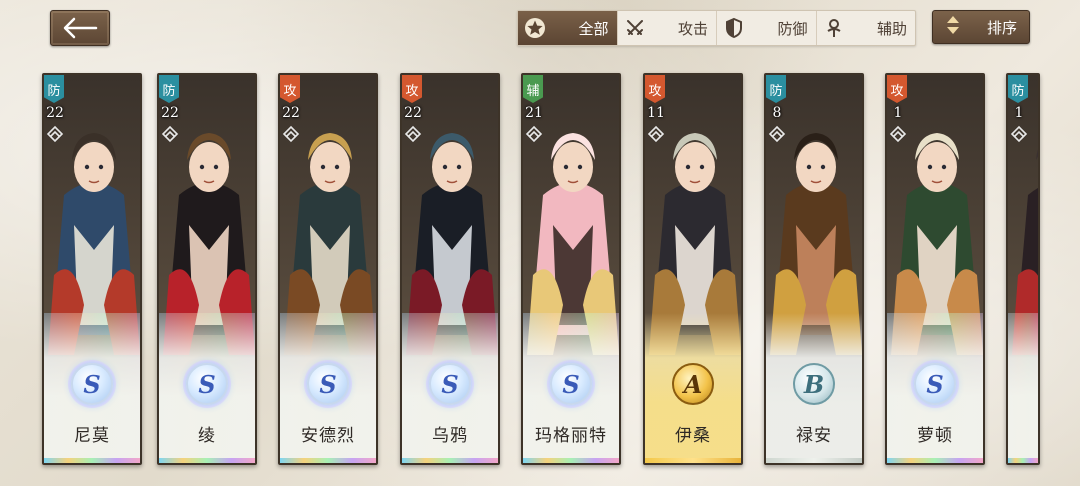 The image size is (1080, 486). I want to click on hero-card: 防 8 B 禄安, so click(814, 269).